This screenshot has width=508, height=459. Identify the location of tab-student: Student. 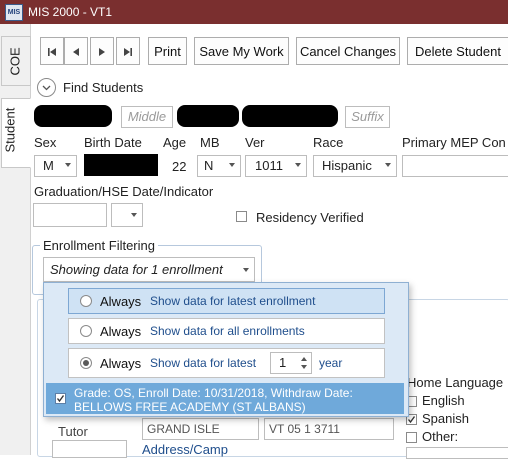
(16, 133).